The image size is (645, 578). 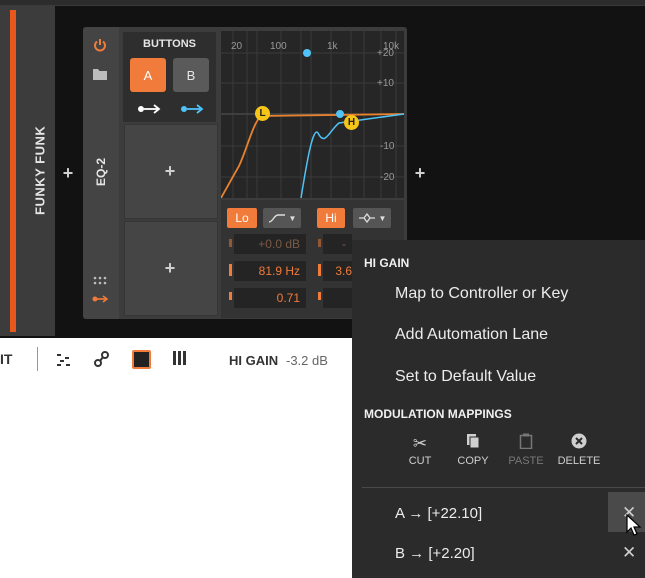 I want to click on delete-icon, so click(x=579, y=444).